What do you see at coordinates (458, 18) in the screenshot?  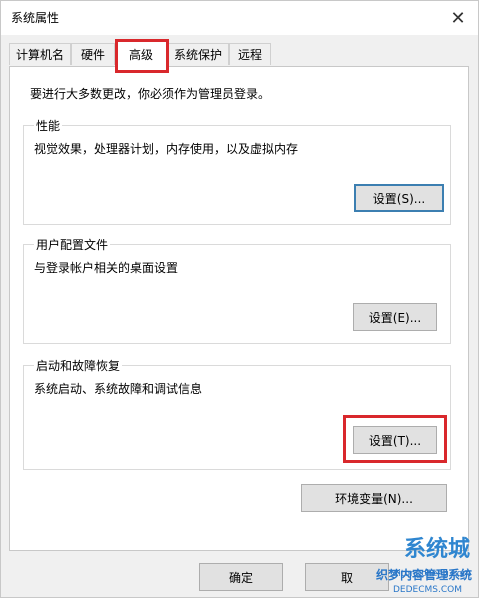 I see `close-icon: ✕` at bounding box center [458, 18].